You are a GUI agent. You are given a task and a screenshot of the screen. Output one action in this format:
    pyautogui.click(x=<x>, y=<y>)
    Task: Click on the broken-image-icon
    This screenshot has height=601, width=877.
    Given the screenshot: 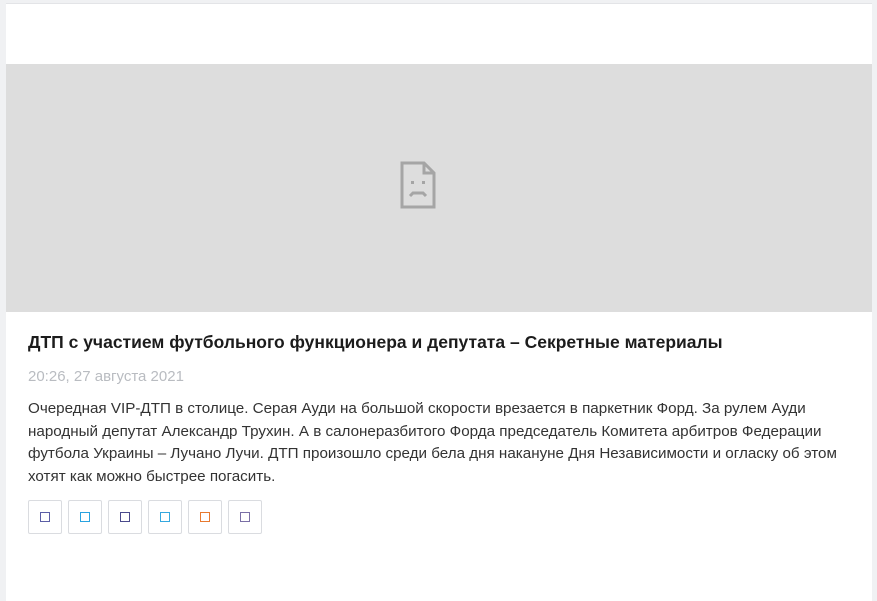 What is the action you would take?
    pyautogui.click(x=418, y=185)
    